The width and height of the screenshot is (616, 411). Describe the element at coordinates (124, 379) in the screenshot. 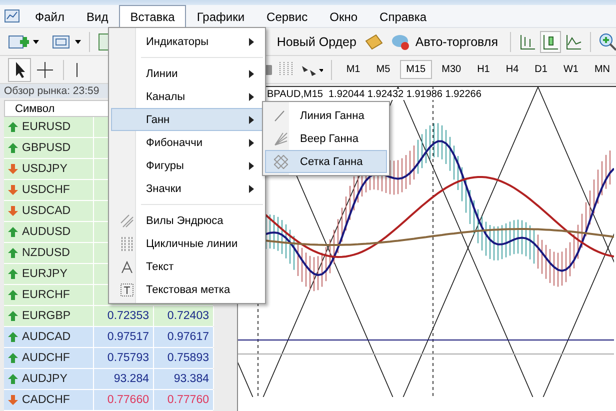

I see `bid-cell: 93.284` at that location.